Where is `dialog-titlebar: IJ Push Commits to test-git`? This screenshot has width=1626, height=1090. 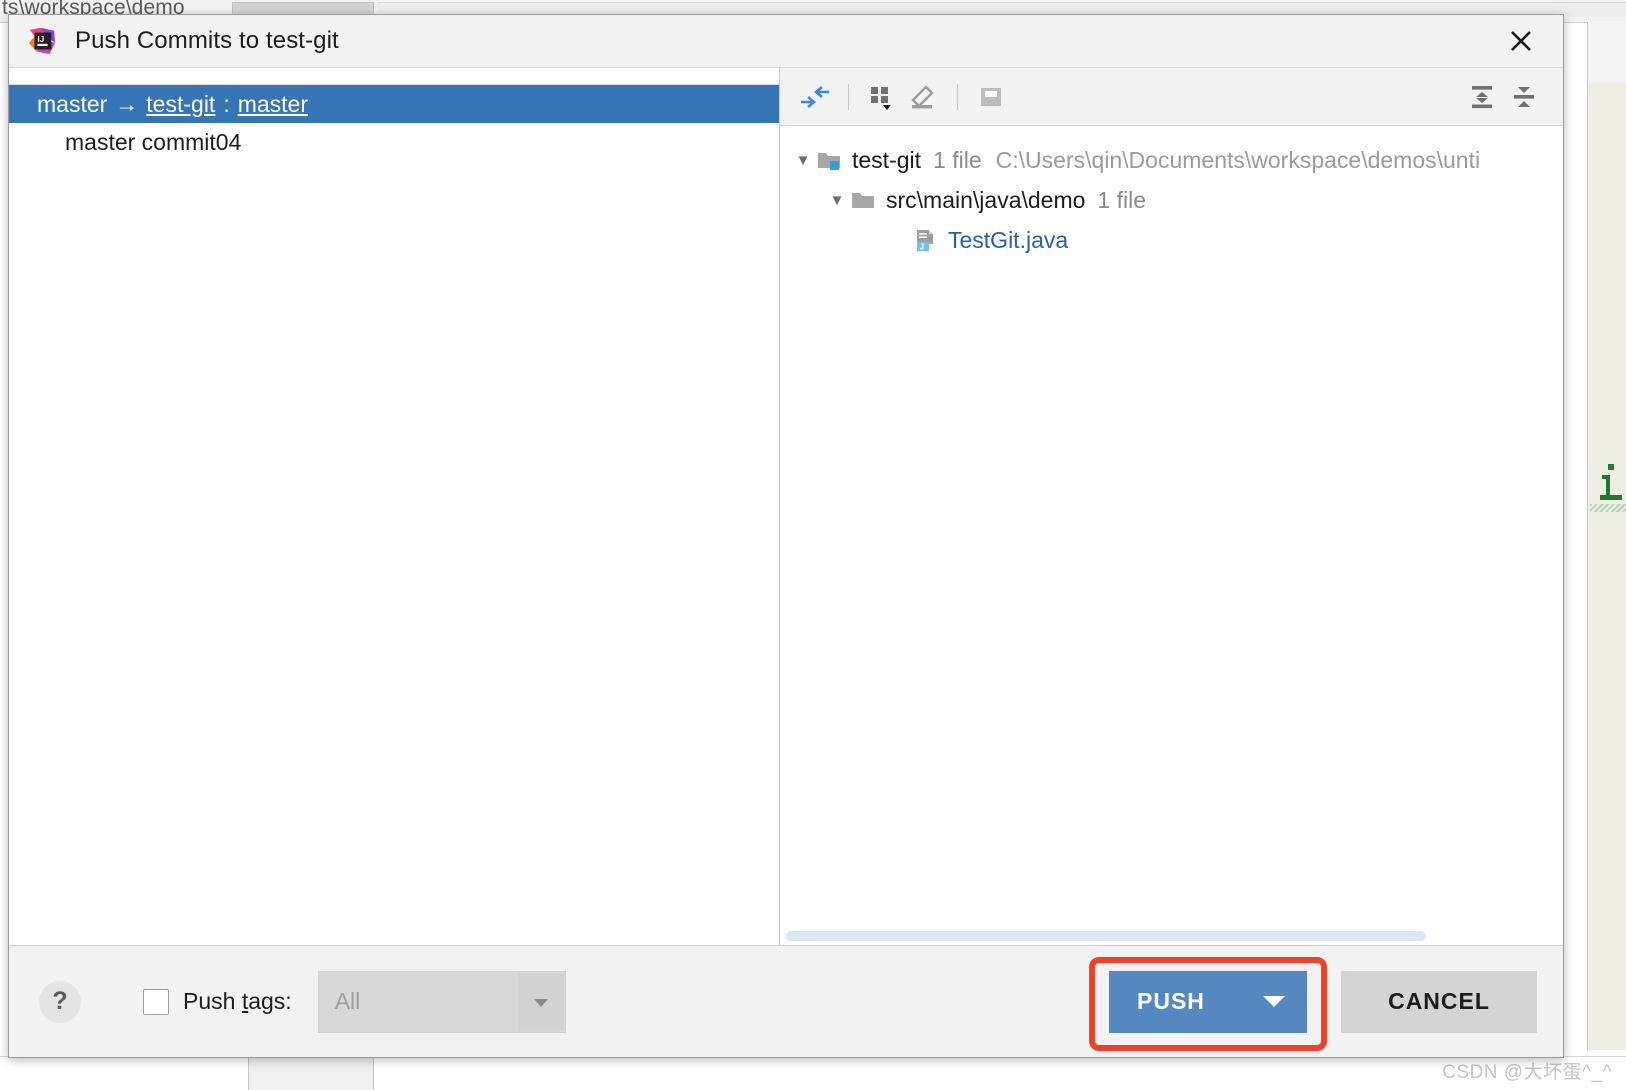 dialog-titlebar: IJ Push Commits to test-git is located at coordinates (786, 41).